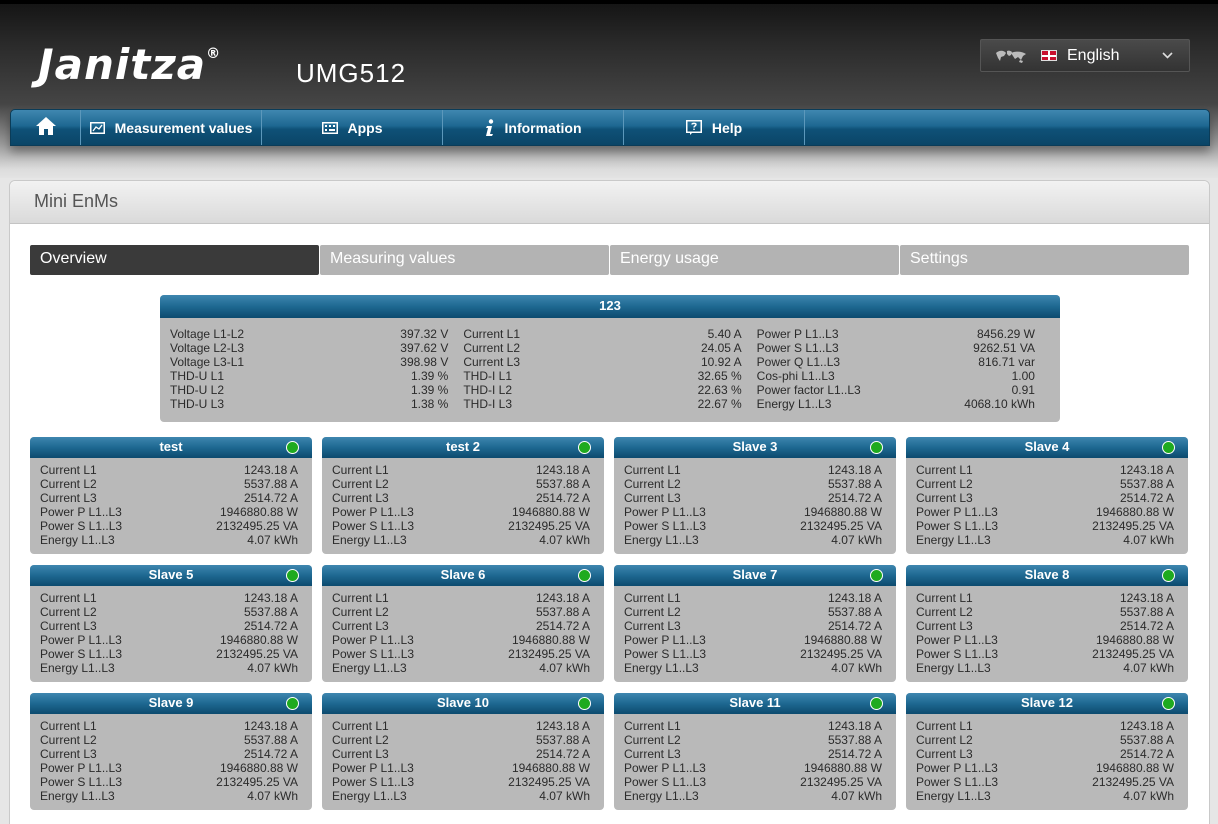 The width and height of the screenshot is (1218, 824). What do you see at coordinates (719, 376) in the screenshot?
I see `value-reading: 32.65 %` at bounding box center [719, 376].